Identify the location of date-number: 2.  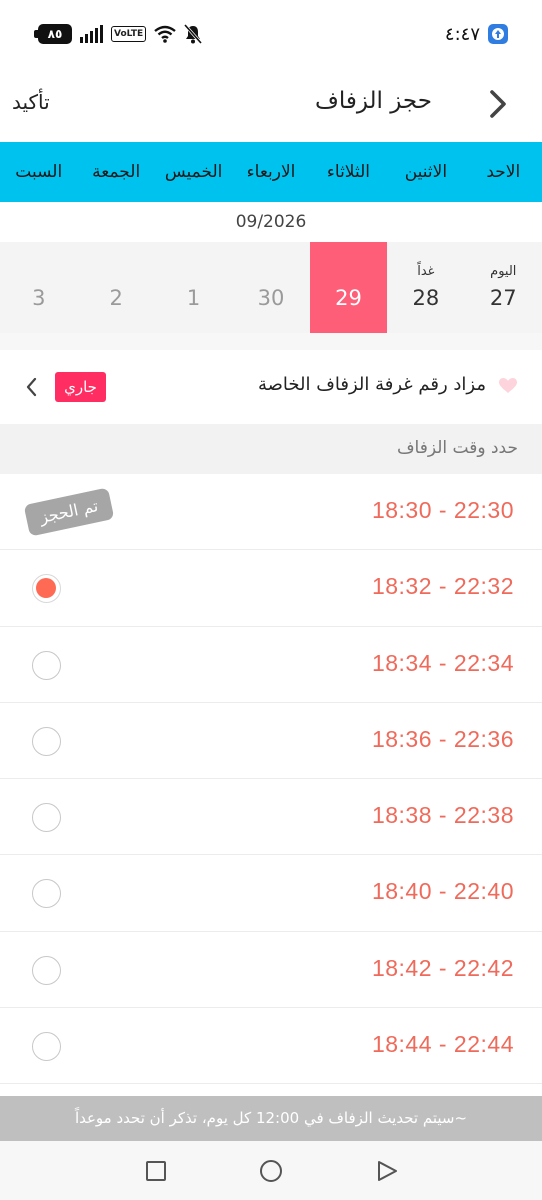
(116, 298).